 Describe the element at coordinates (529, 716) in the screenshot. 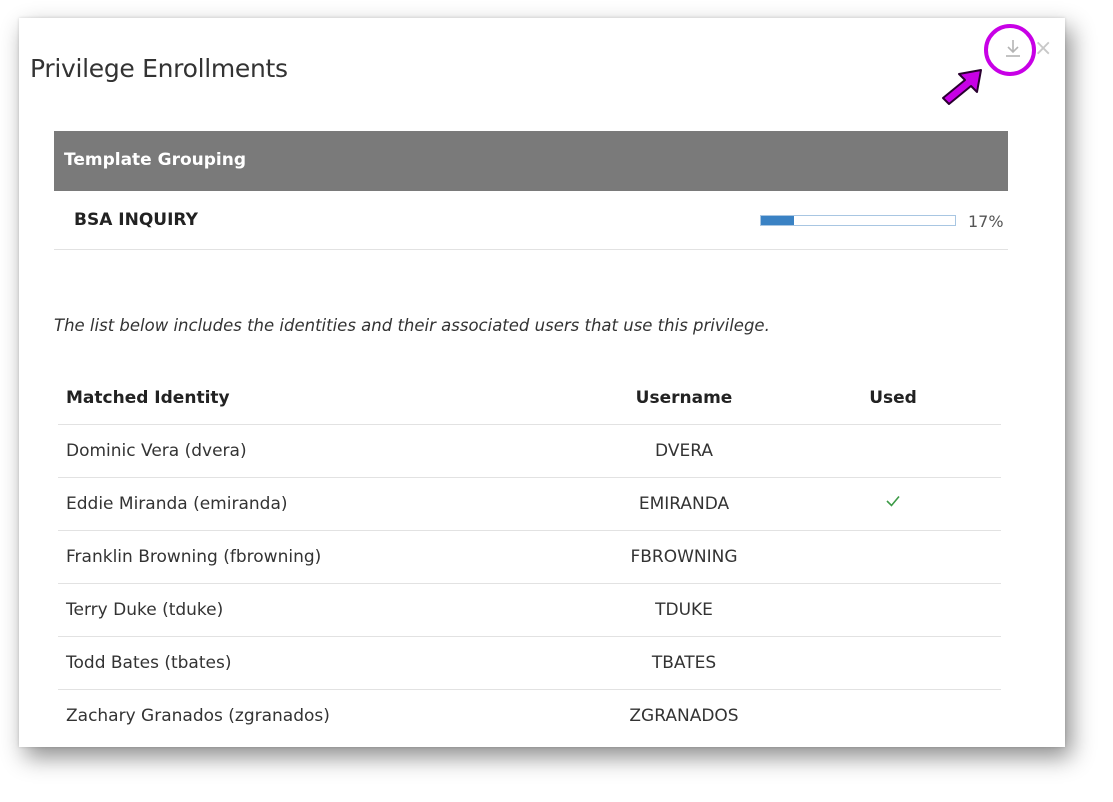

I see `table-row: Zachary Granados (zgranados) ZGRANADOS` at that location.